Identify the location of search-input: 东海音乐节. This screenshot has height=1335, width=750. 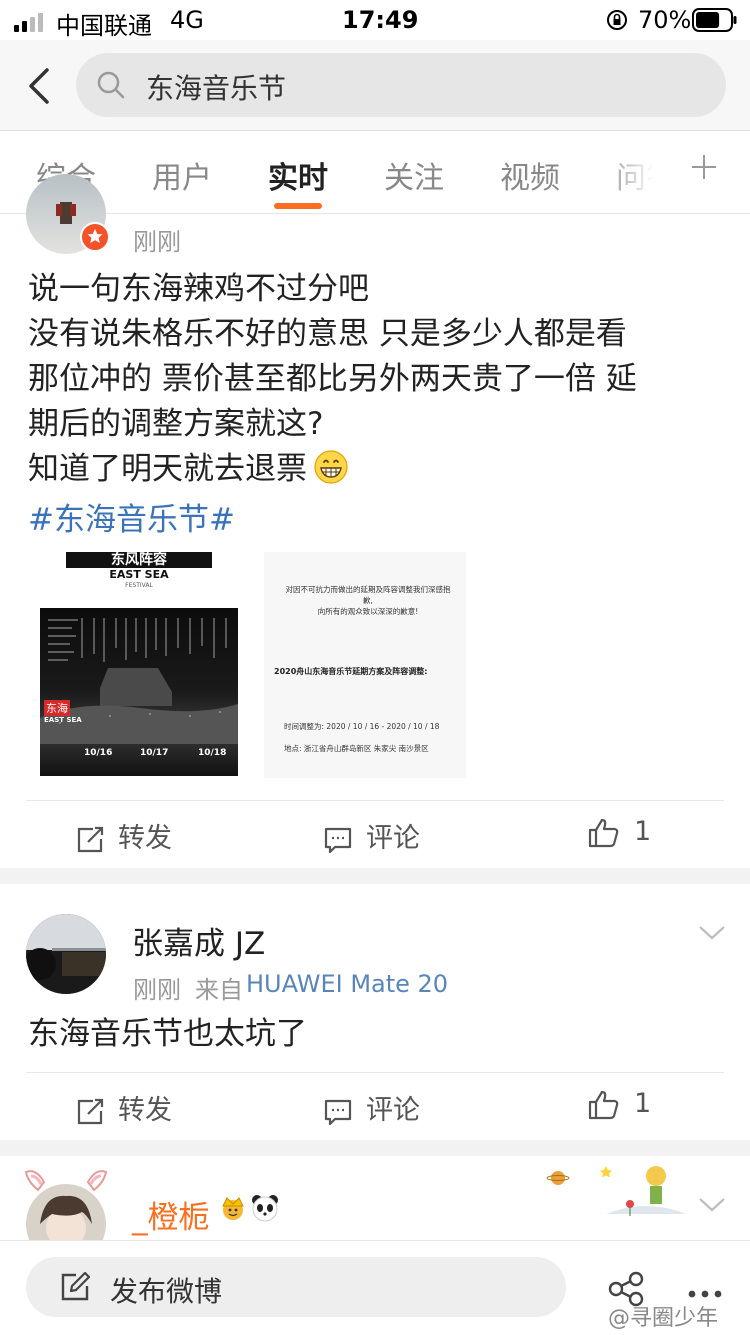
(401, 85).